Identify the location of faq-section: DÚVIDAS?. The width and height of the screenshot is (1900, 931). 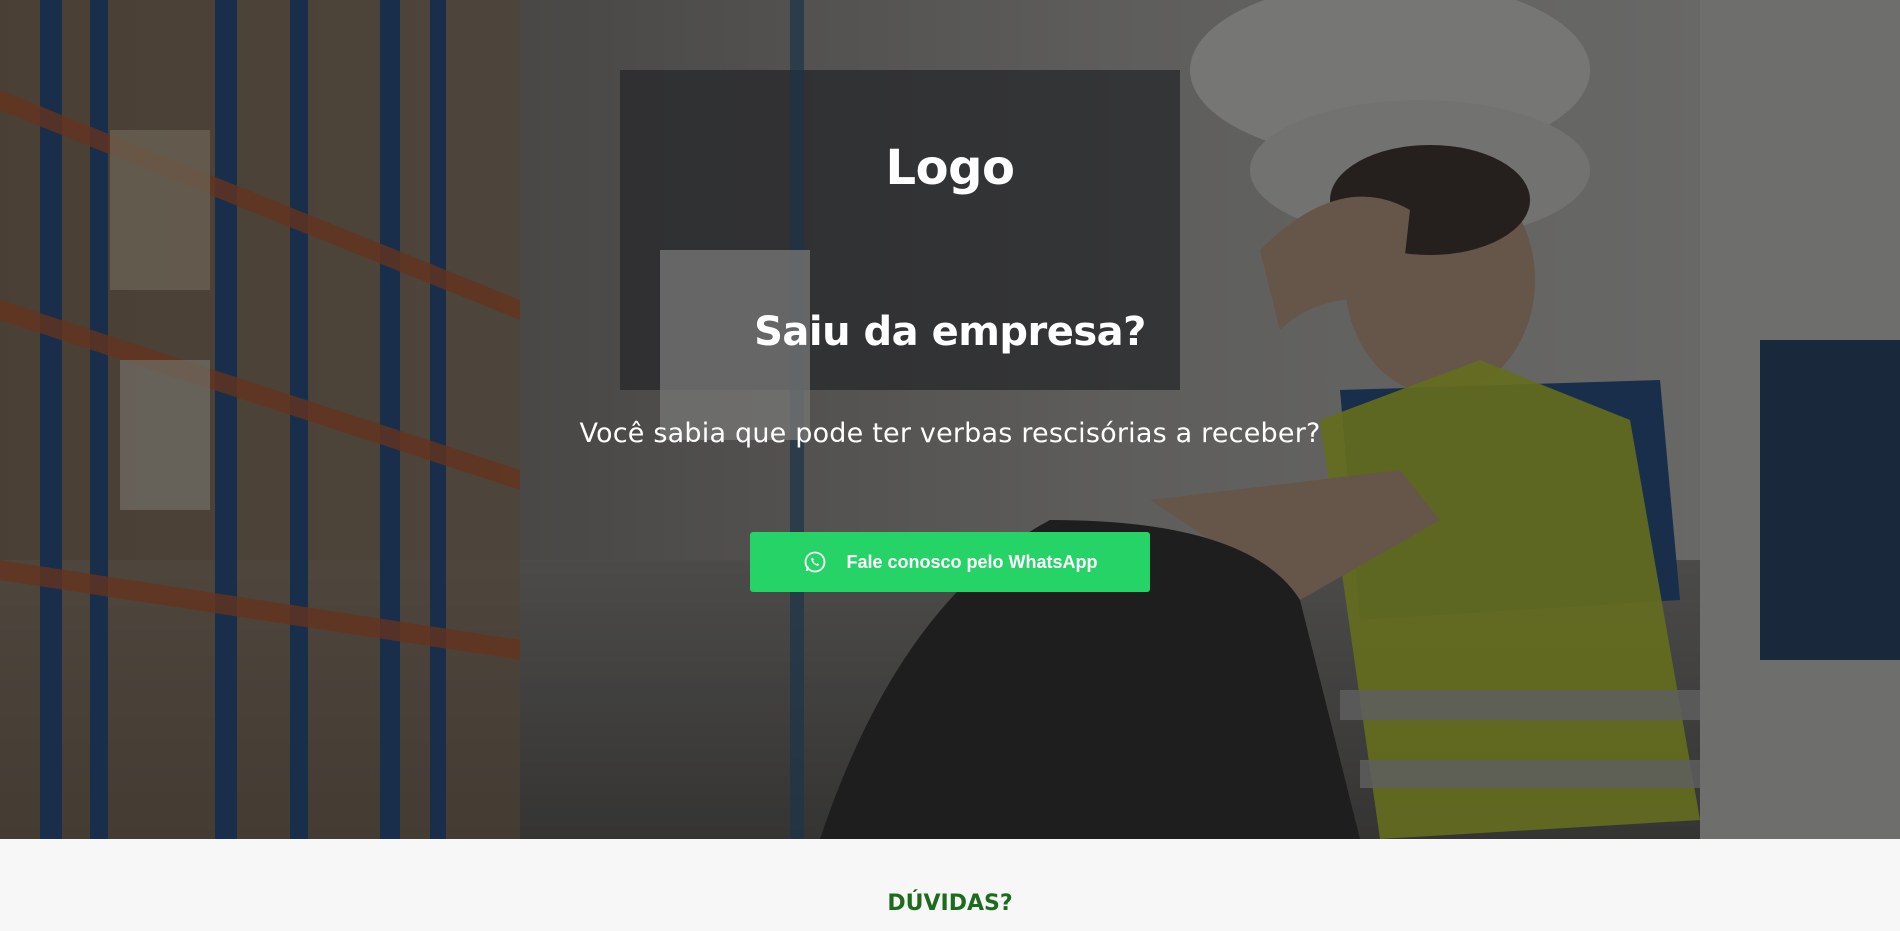
(950, 885).